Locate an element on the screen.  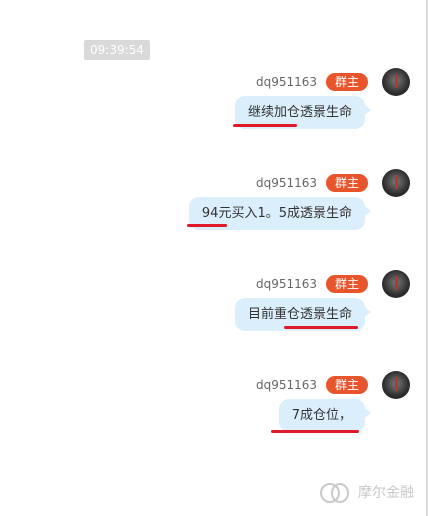
message-bubble: 7成仓位， is located at coordinates (325, 415).